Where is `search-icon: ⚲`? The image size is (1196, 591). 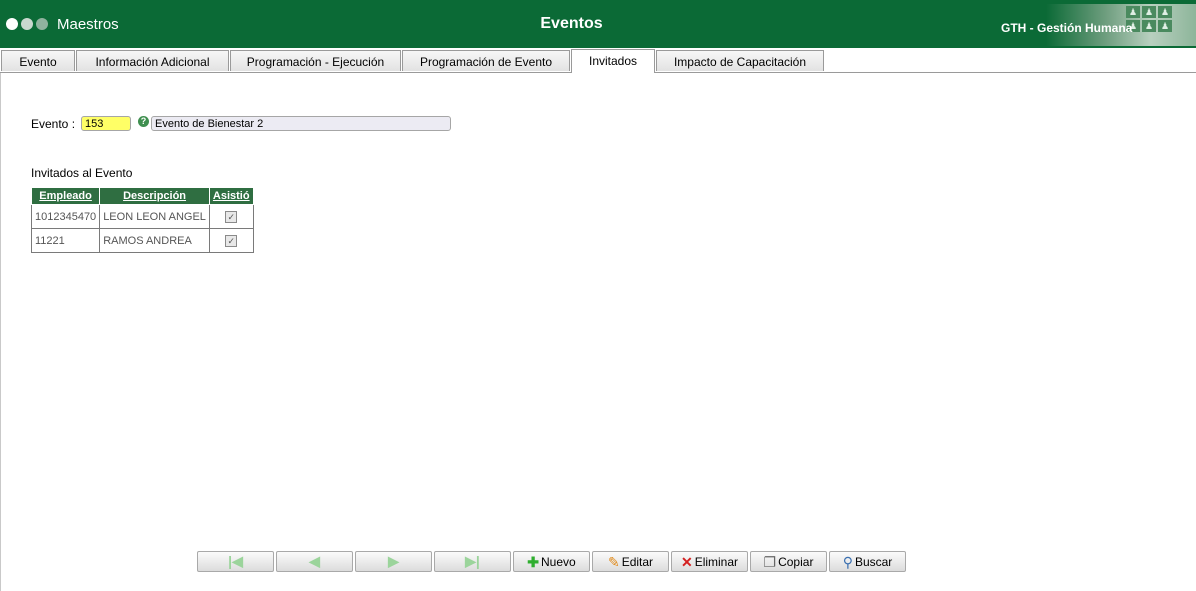 search-icon: ⚲ is located at coordinates (847, 561).